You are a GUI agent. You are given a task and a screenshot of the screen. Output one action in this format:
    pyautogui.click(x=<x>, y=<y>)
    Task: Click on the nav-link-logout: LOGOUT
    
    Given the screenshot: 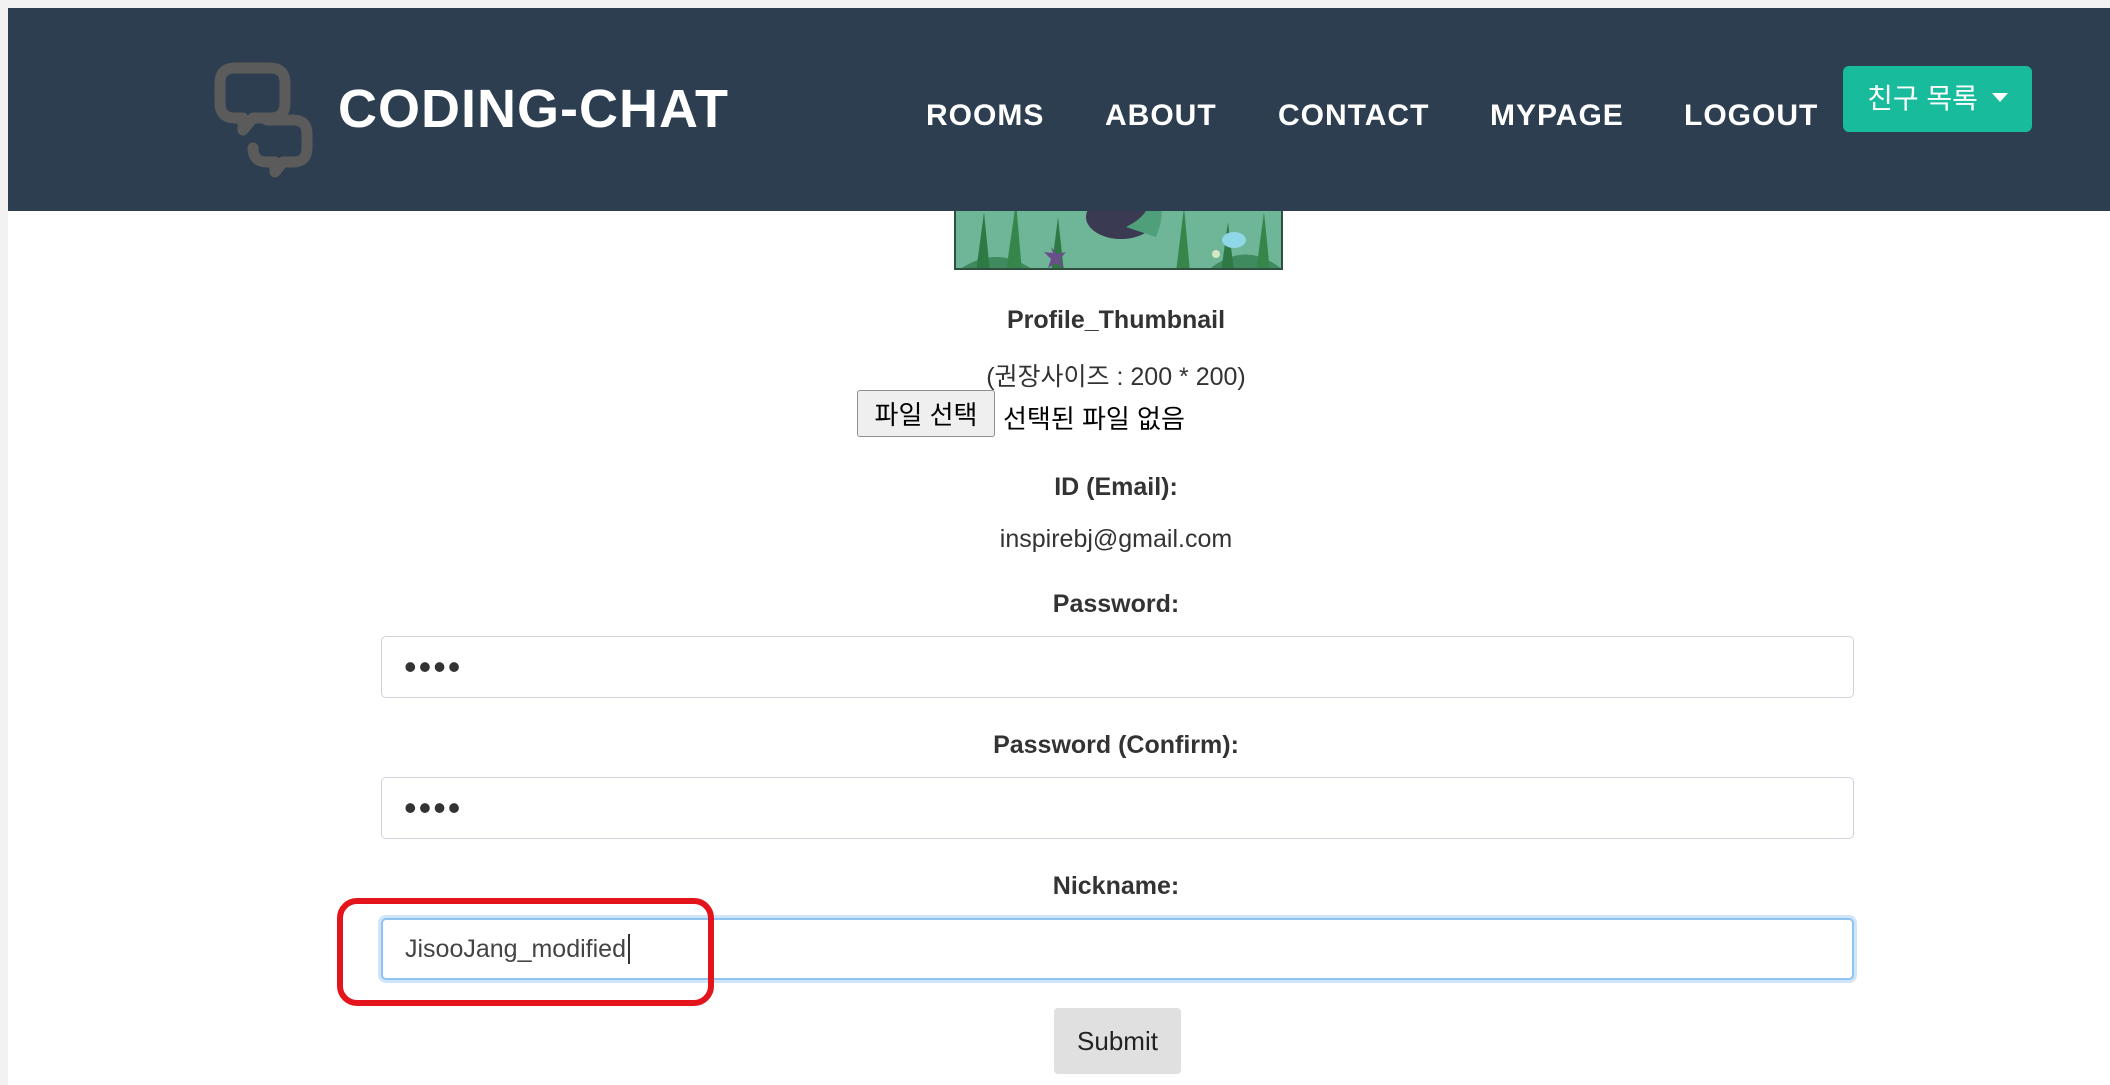 What is the action you would take?
    pyautogui.click(x=1751, y=116)
    